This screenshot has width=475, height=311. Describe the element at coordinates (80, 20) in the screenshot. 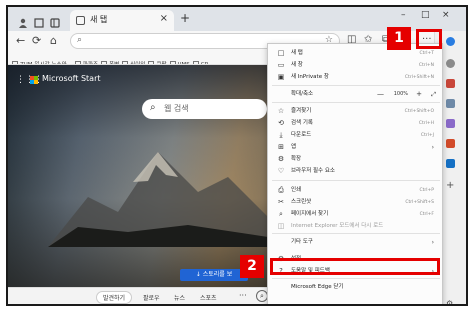

I see `tab-favicon-icon` at that location.